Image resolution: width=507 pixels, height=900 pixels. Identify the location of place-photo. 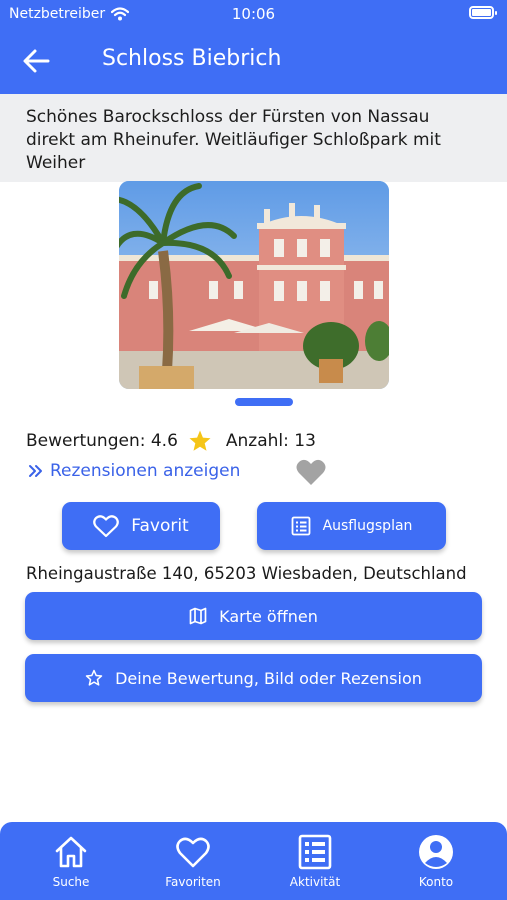
(254, 285).